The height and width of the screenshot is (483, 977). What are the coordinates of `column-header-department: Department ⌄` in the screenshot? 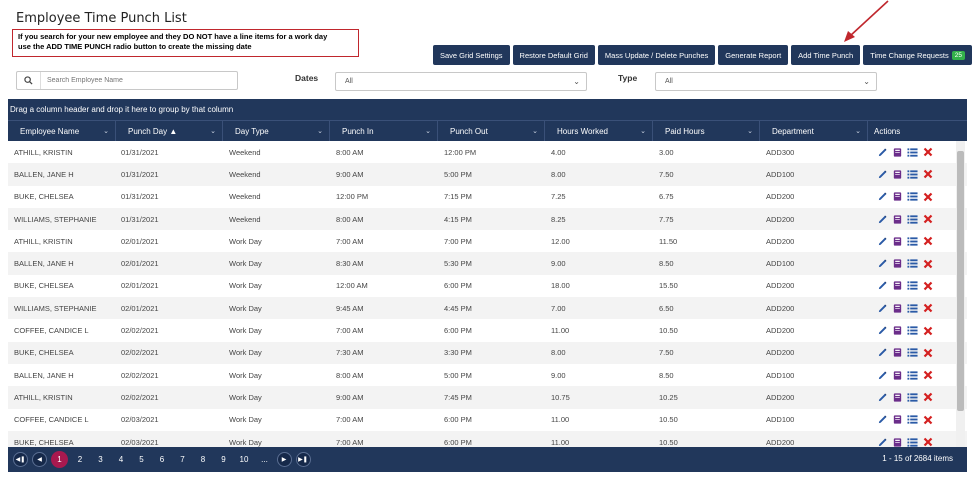 It's located at (814, 131).